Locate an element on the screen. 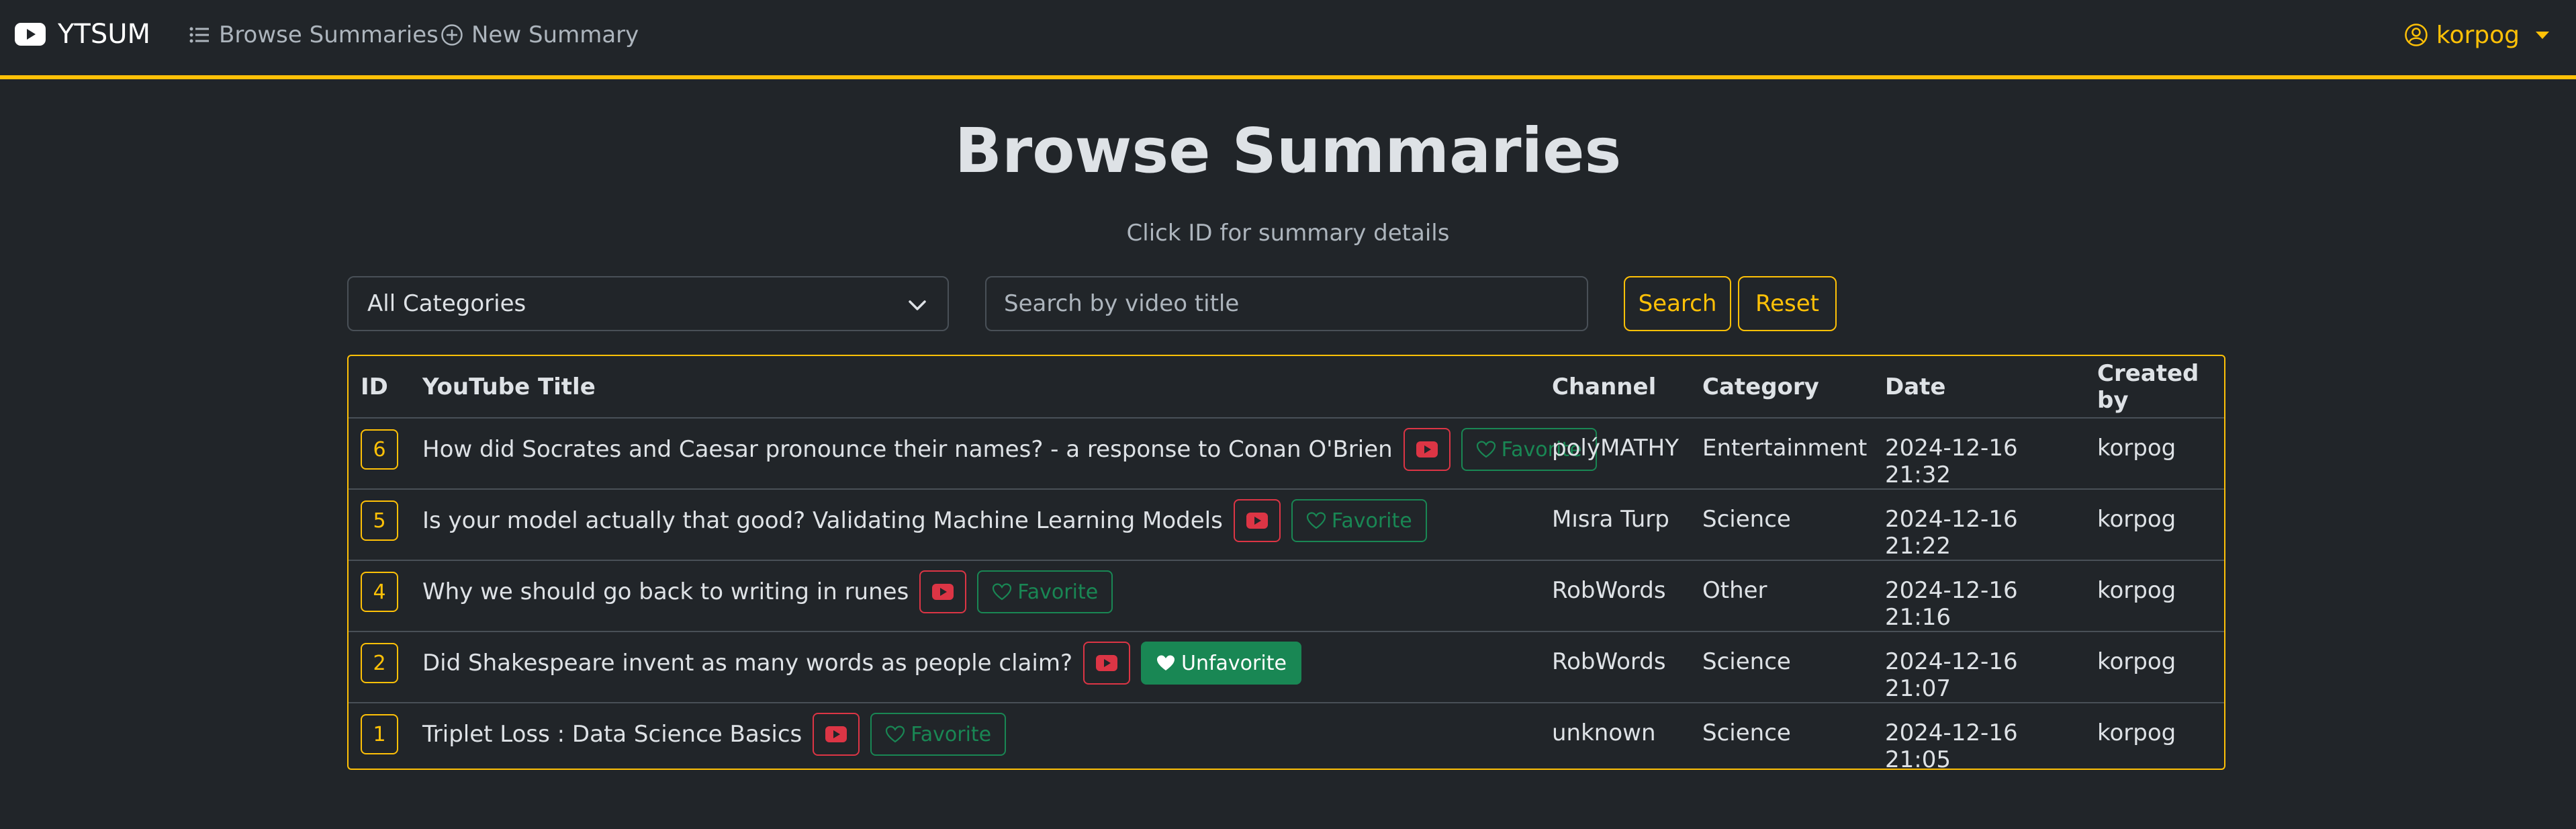 Image resolution: width=2576 pixels, height=829 pixels. header-id: ID is located at coordinates (381, 387).